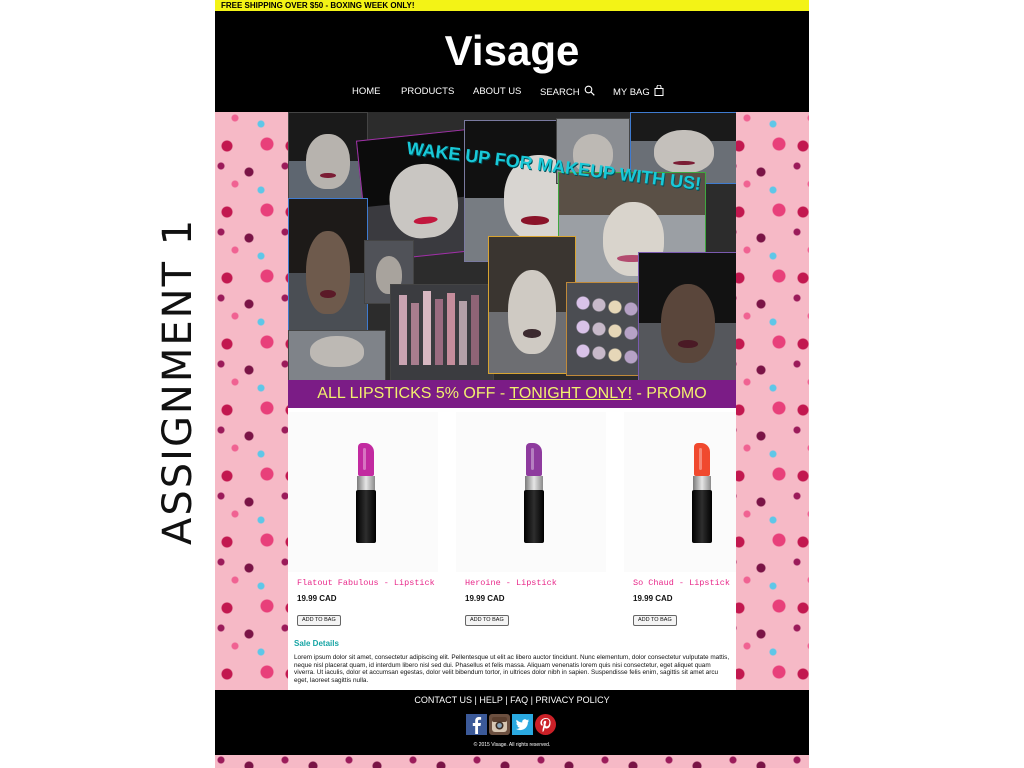 The width and height of the screenshot is (1024, 768). I want to click on copyright: © 2015 Visage. All rights reserved., so click(512, 745).